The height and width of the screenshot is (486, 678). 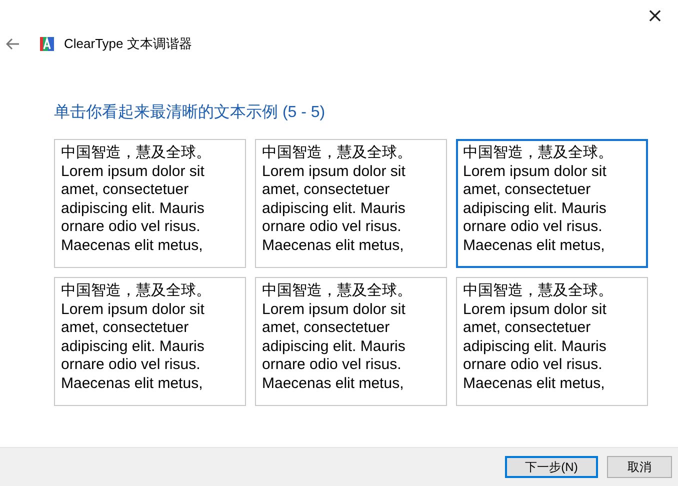 I want to click on next-button: 下一步(N), so click(x=551, y=467).